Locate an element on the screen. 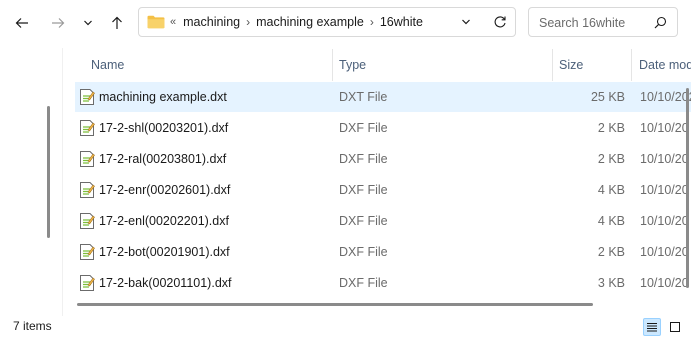  navigation-pane is located at coordinates (31, 182).